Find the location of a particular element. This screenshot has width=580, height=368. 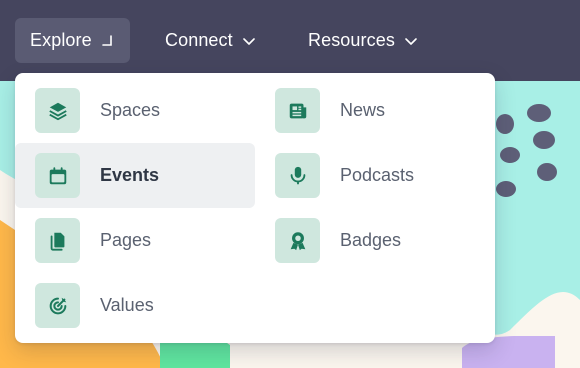

calendar-icon is located at coordinates (57, 175).